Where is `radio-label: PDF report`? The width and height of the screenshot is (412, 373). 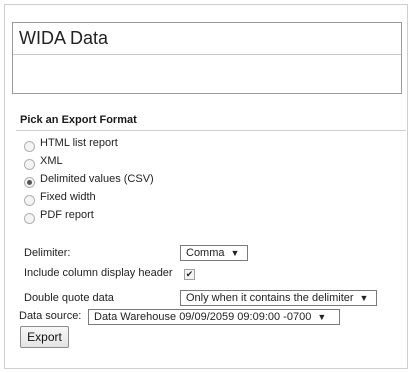
radio-label: PDF report is located at coordinates (67, 214).